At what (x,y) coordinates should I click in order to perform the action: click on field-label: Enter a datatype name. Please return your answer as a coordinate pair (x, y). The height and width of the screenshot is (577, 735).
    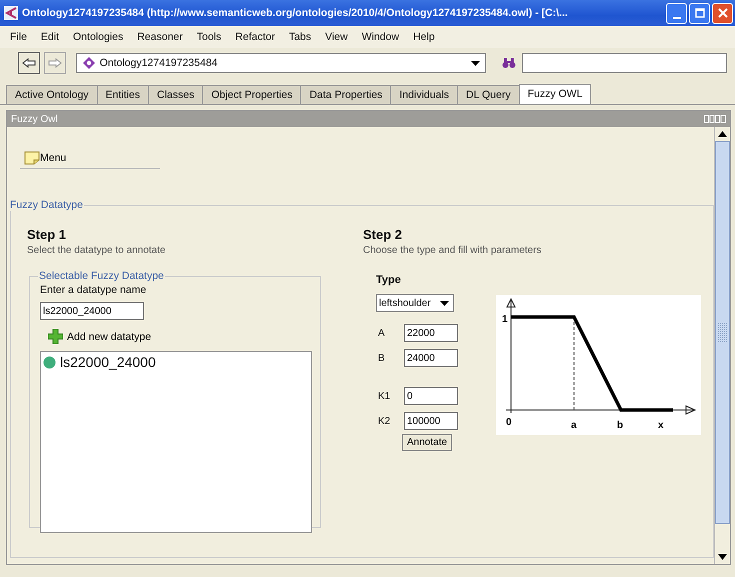
    Looking at the image, I should click on (94, 290).